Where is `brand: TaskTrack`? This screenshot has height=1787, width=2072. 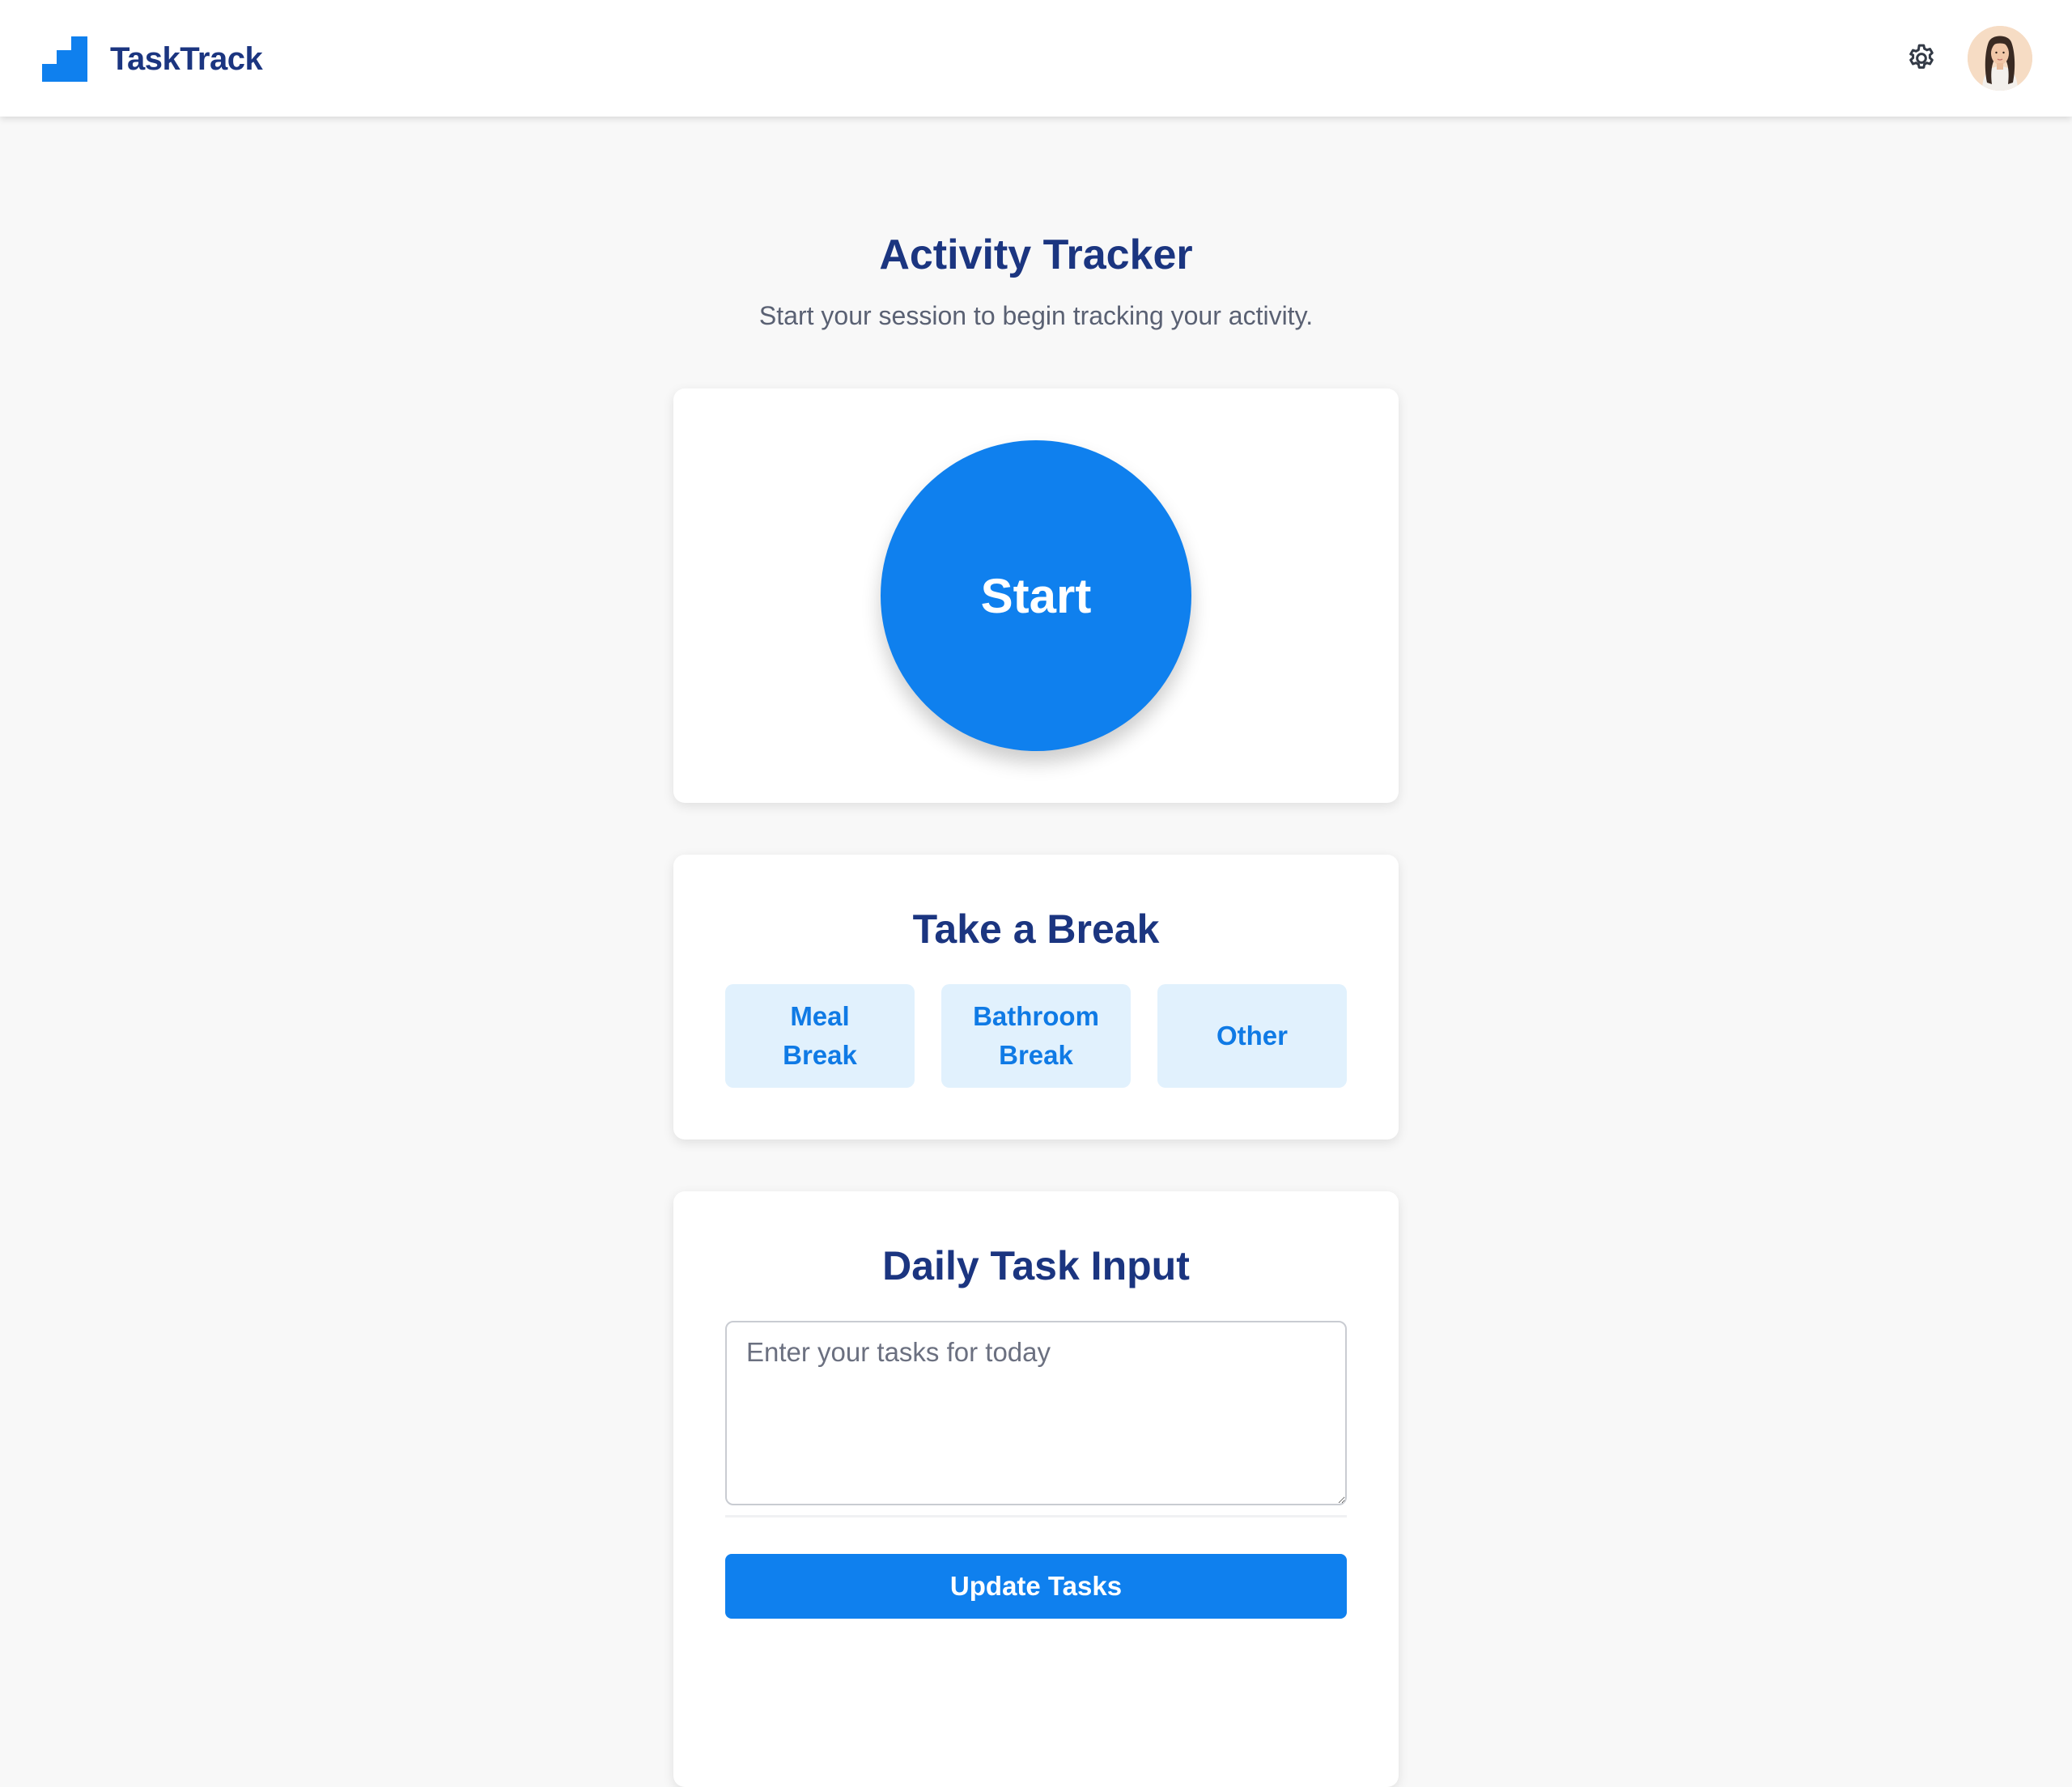
brand: TaskTrack is located at coordinates (152, 59).